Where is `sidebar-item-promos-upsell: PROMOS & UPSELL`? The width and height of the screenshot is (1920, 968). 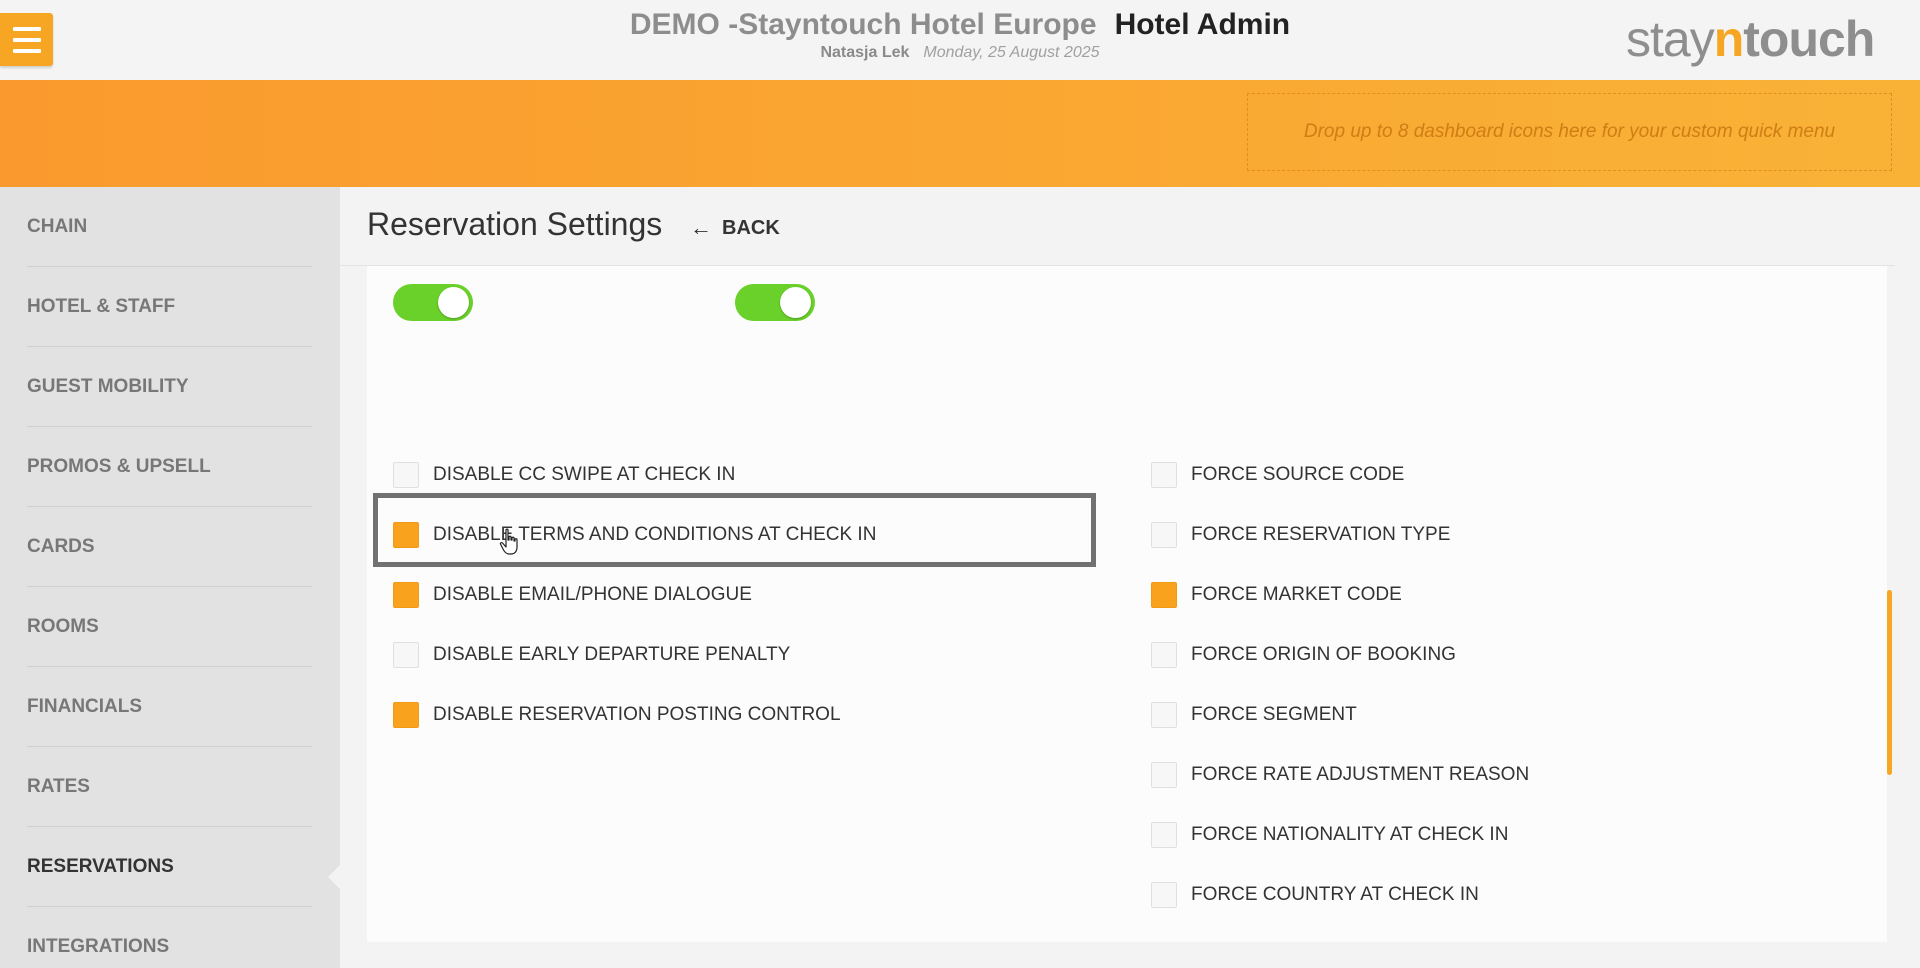 sidebar-item-promos-upsell: PROMOS & UPSELL is located at coordinates (169, 467).